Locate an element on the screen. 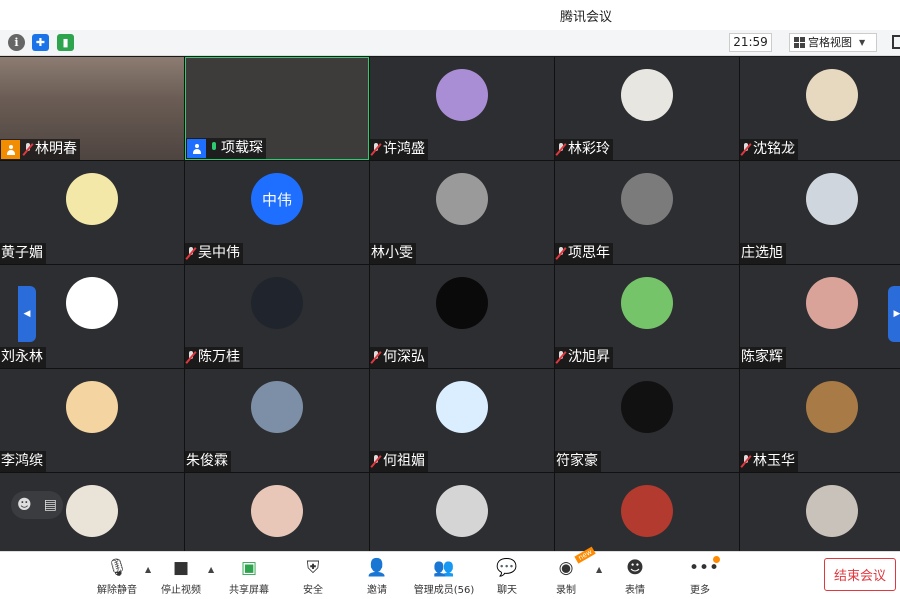 The image size is (900, 599). participant-name: 许鸿盛 is located at coordinates (404, 149).